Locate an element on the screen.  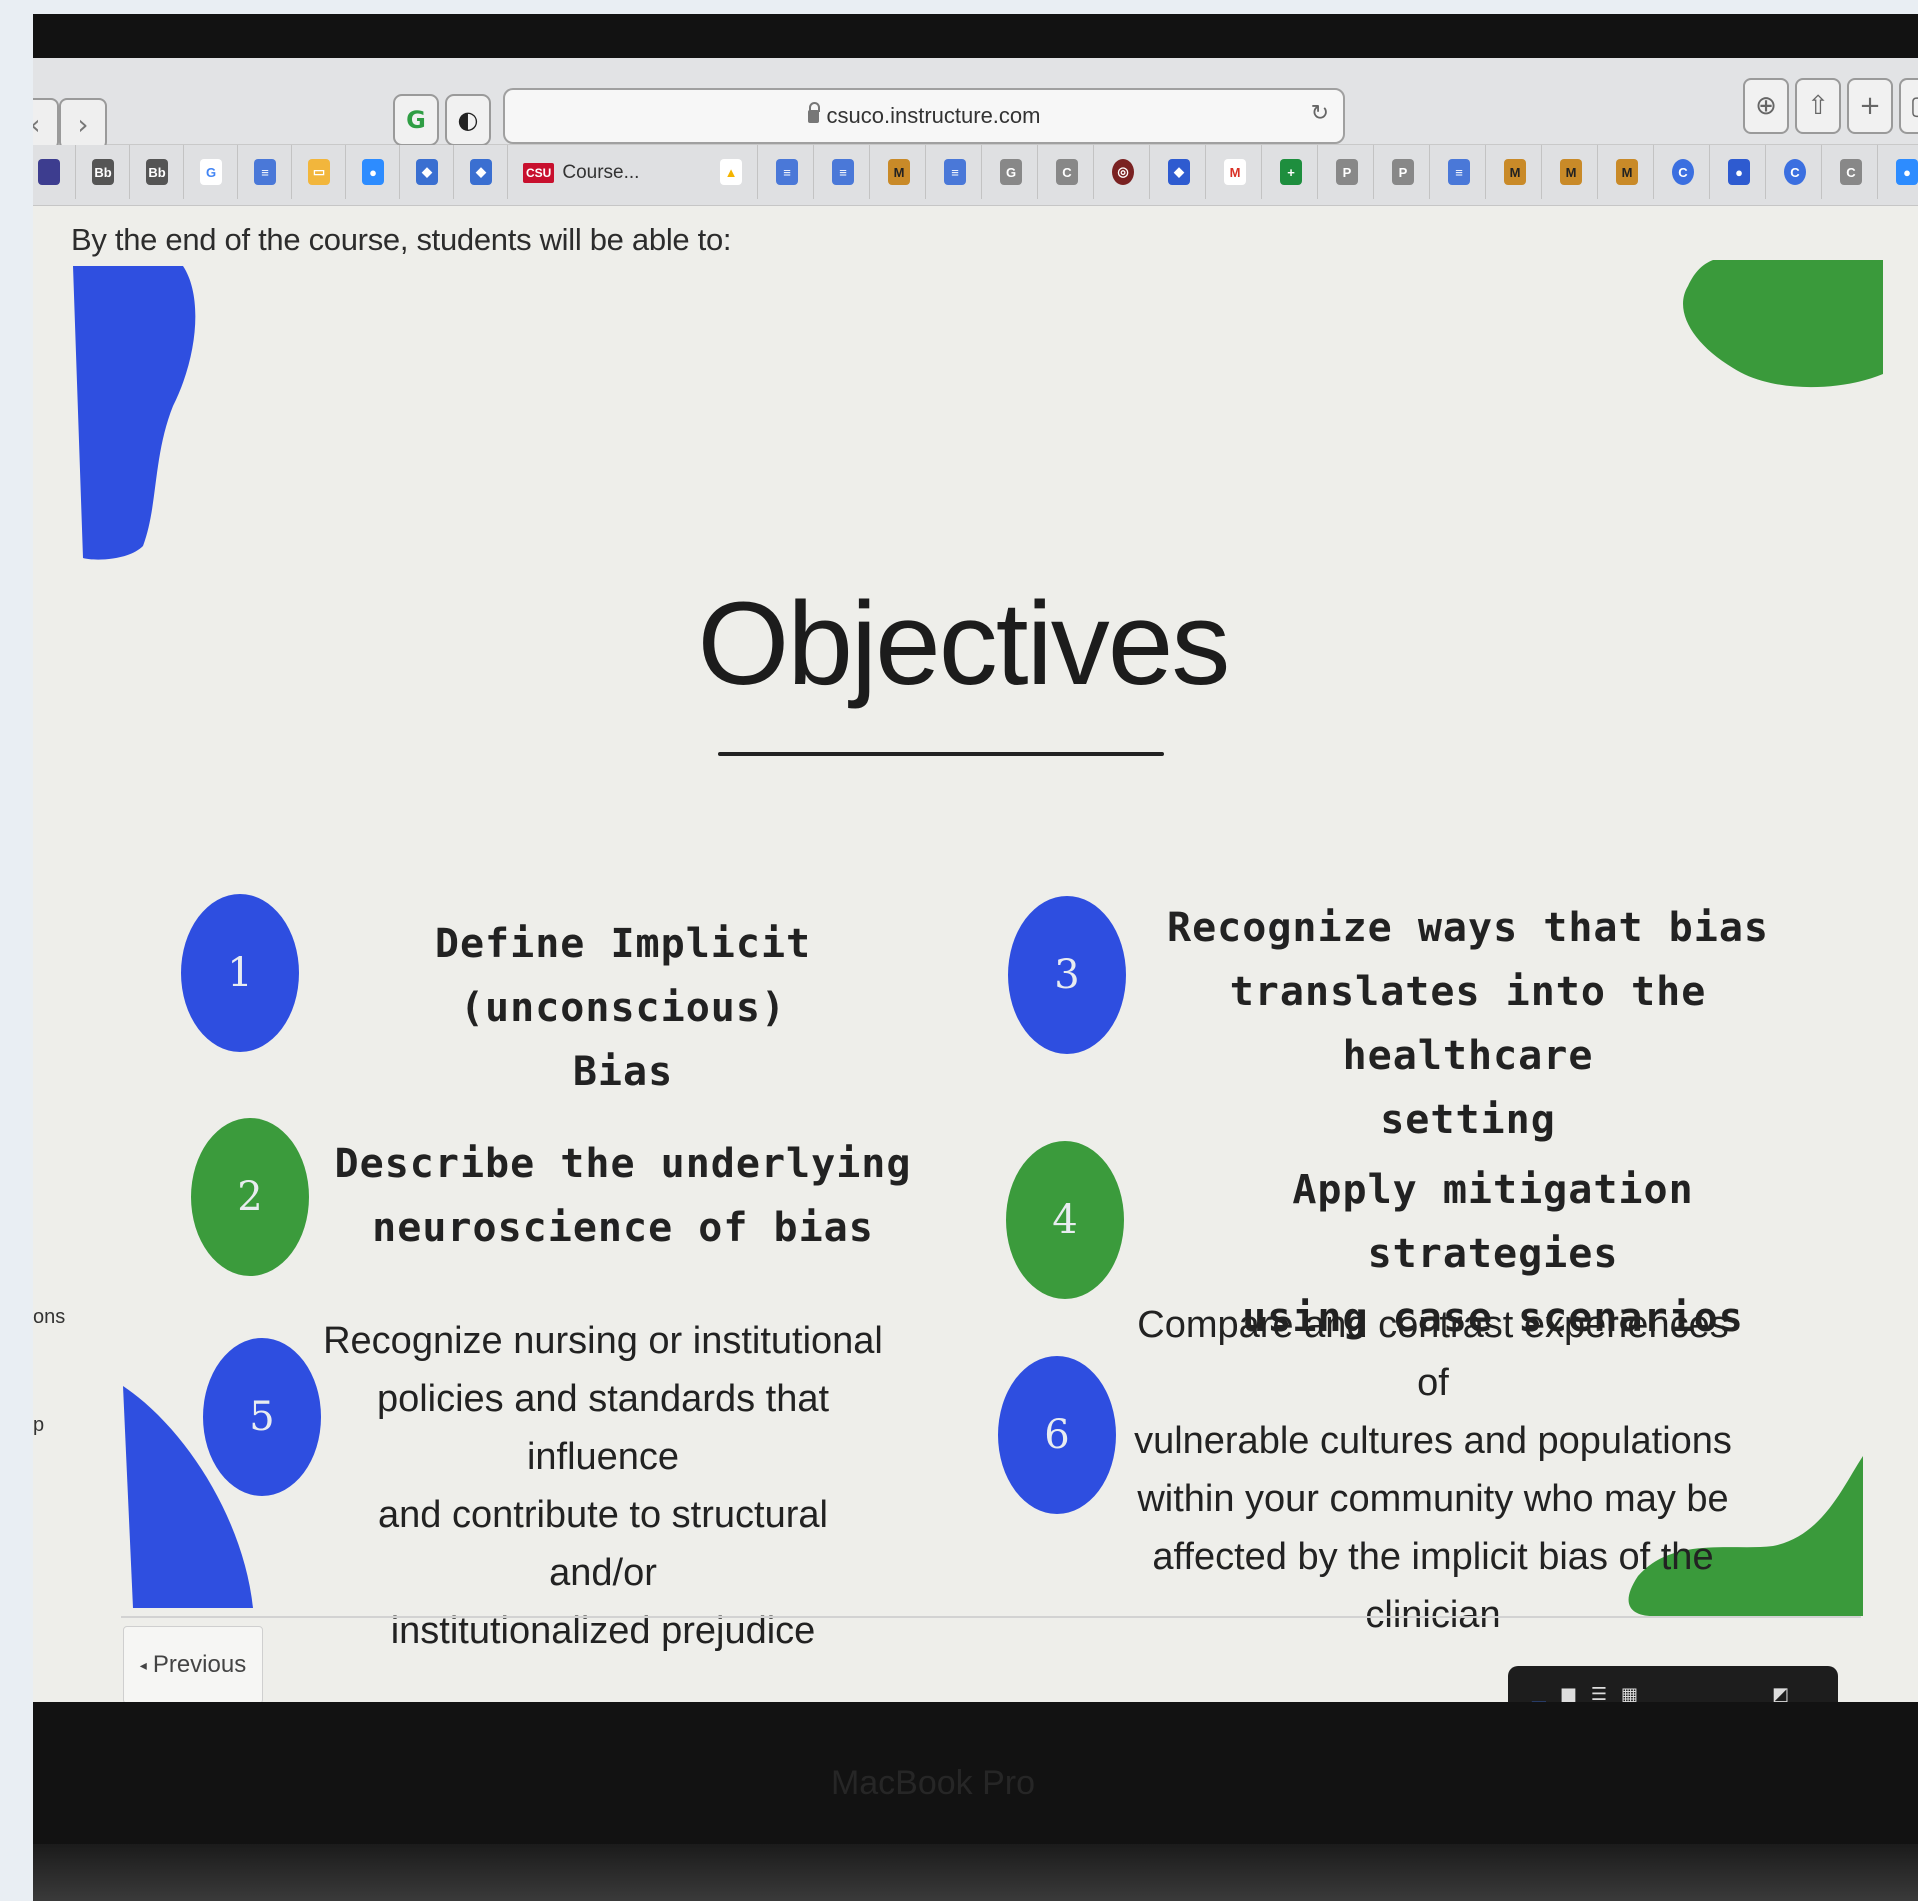
objective-text: Define Implicit (unconscious) Bias is located at coordinates (623, 1008).